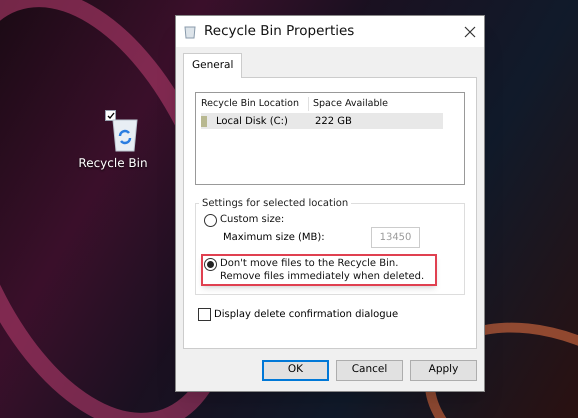 This screenshot has height=418, width=578. What do you see at coordinates (190, 31) in the screenshot?
I see `recycle-bin-icon` at bounding box center [190, 31].